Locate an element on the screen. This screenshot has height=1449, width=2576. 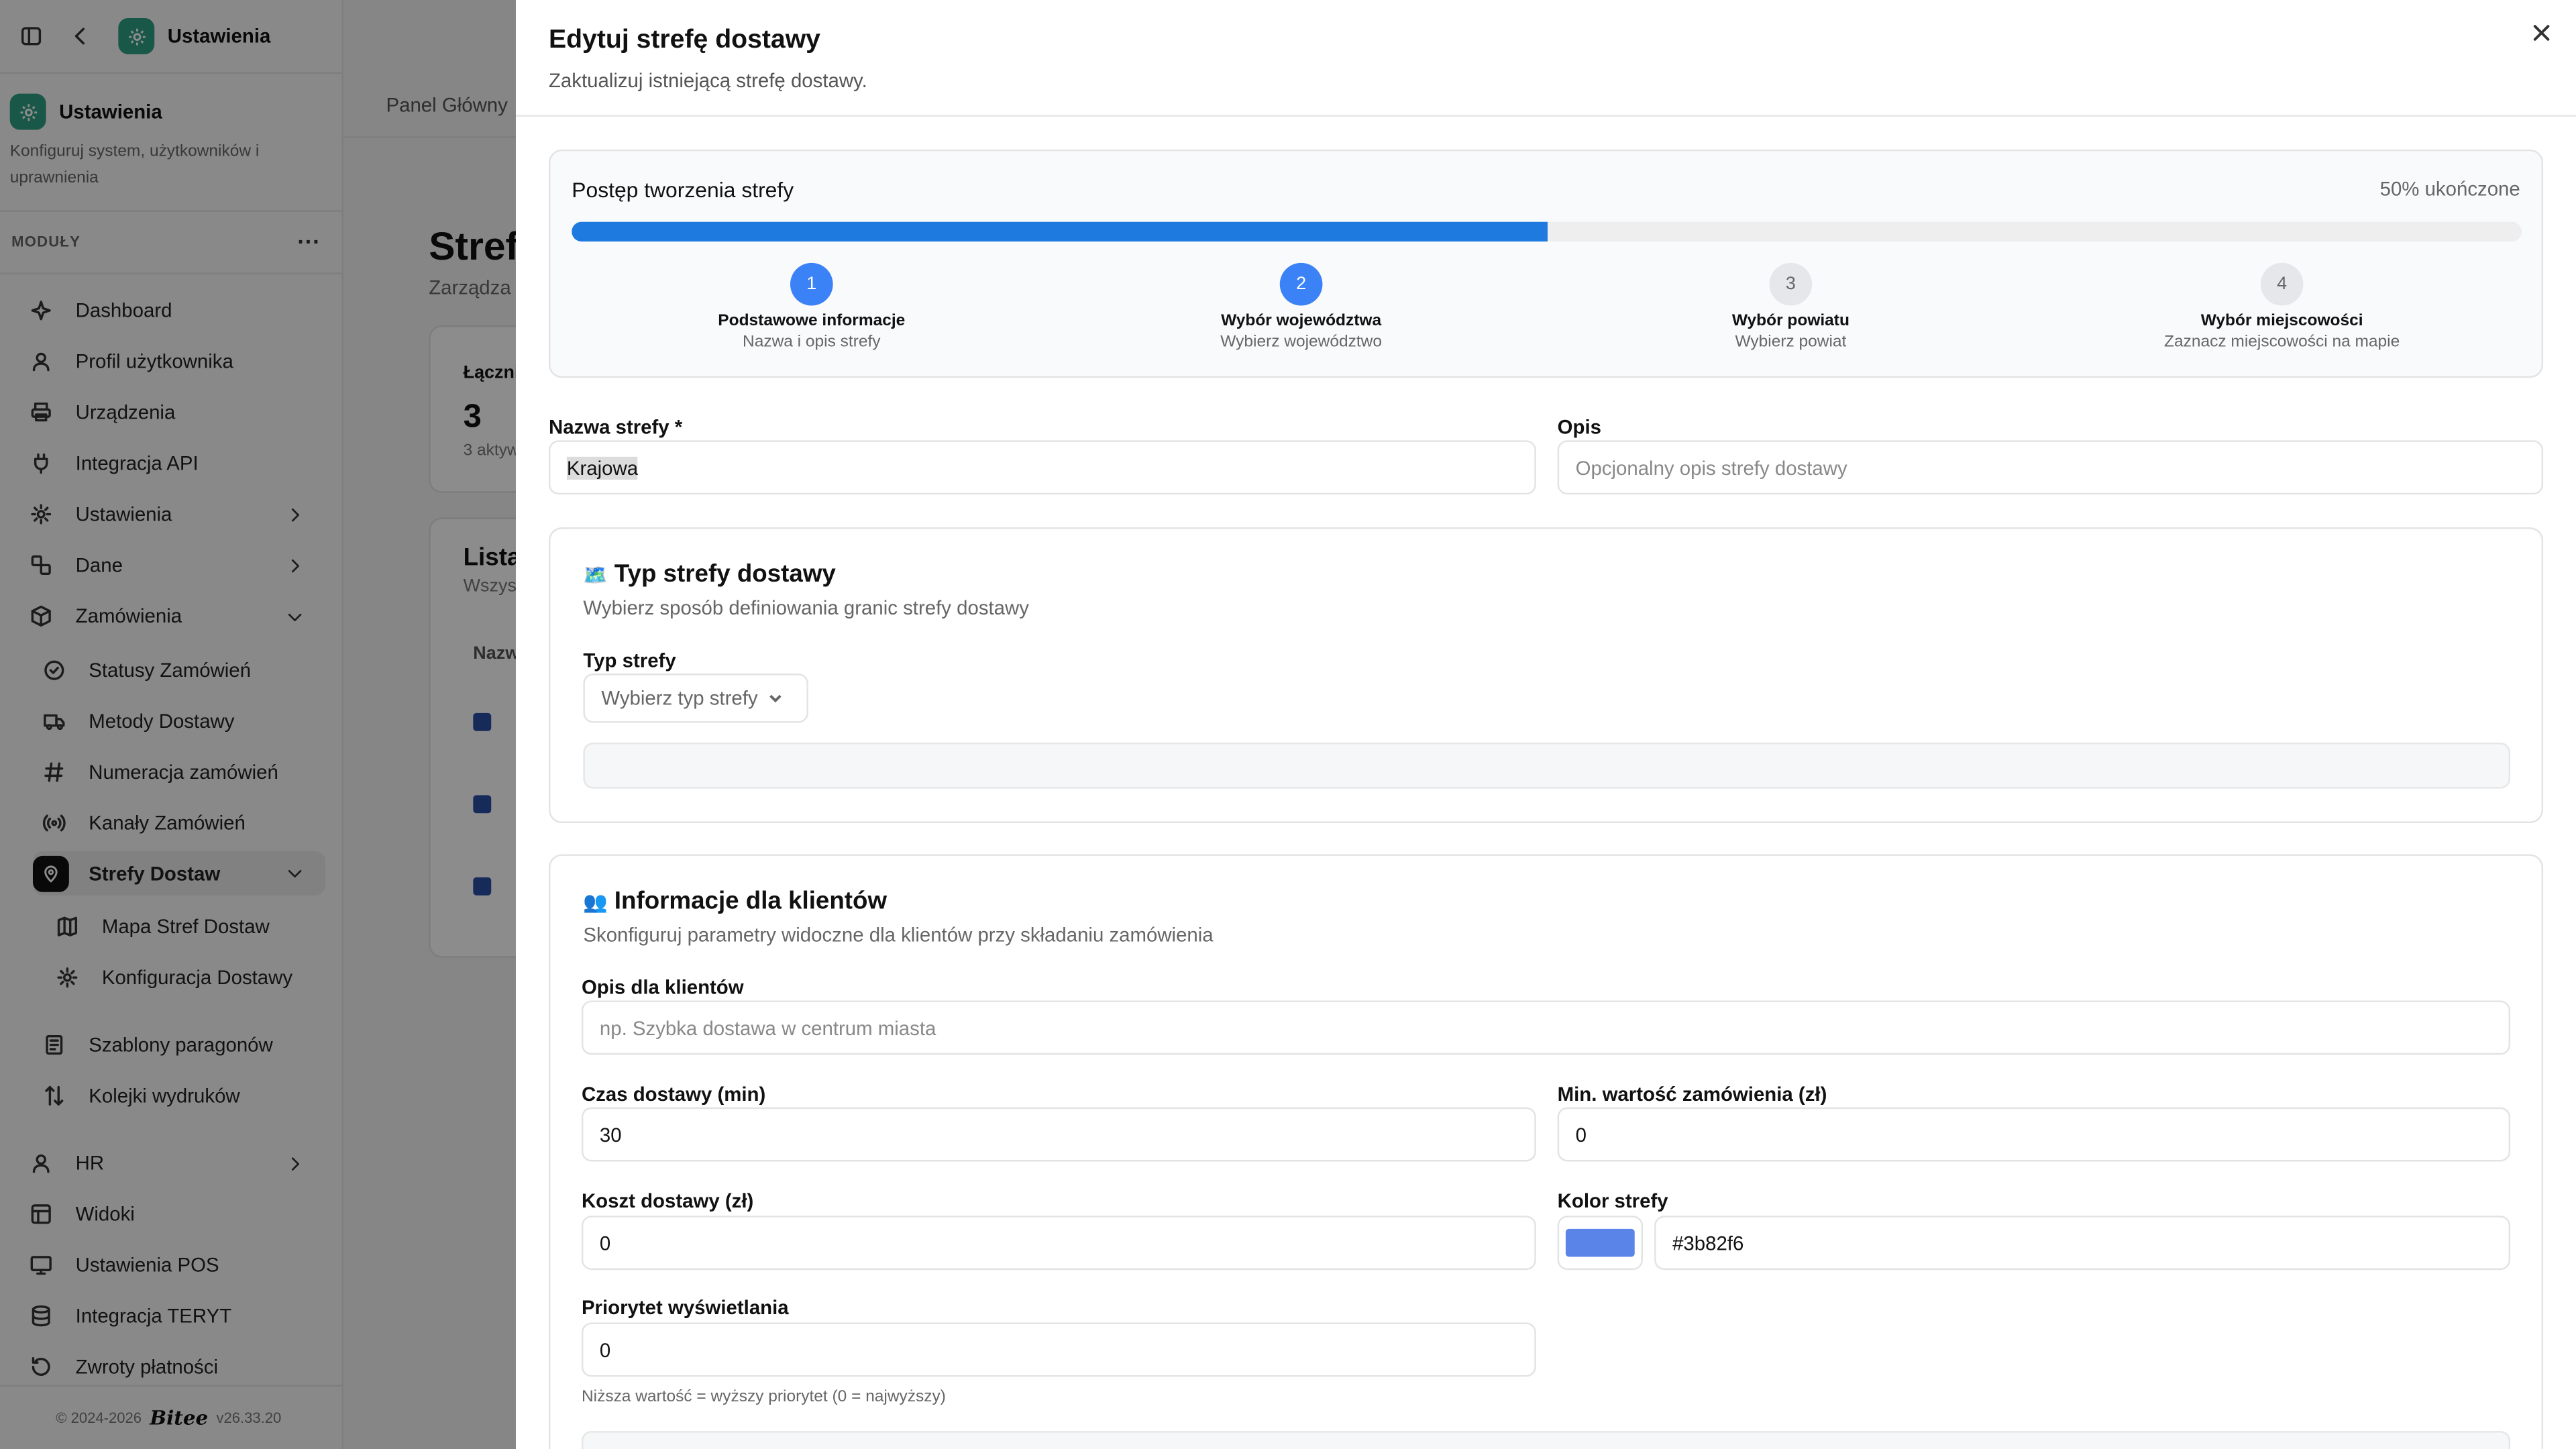
client-description-label: Opis dla klientów is located at coordinates (662, 987).